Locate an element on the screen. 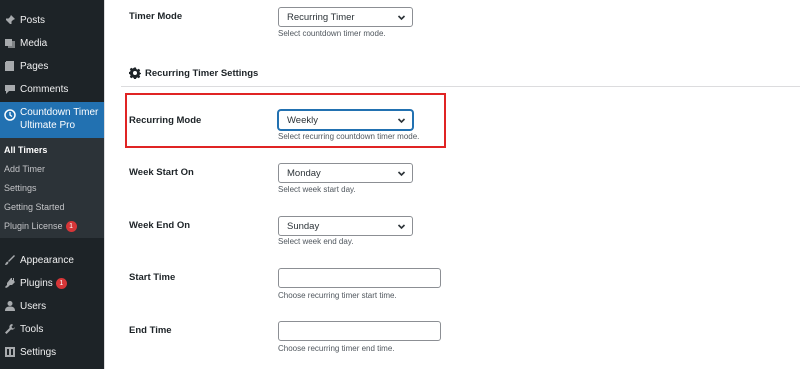 The height and width of the screenshot is (369, 800). timer-mode-select: Recurring Timer is located at coordinates (345, 17).